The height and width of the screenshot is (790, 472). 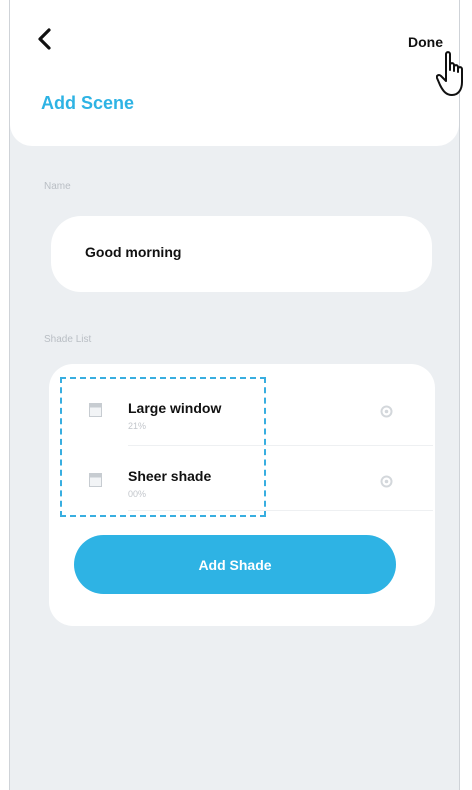 What do you see at coordinates (425, 42) in the screenshot?
I see `done-button: Done` at bounding box center [425, 42].